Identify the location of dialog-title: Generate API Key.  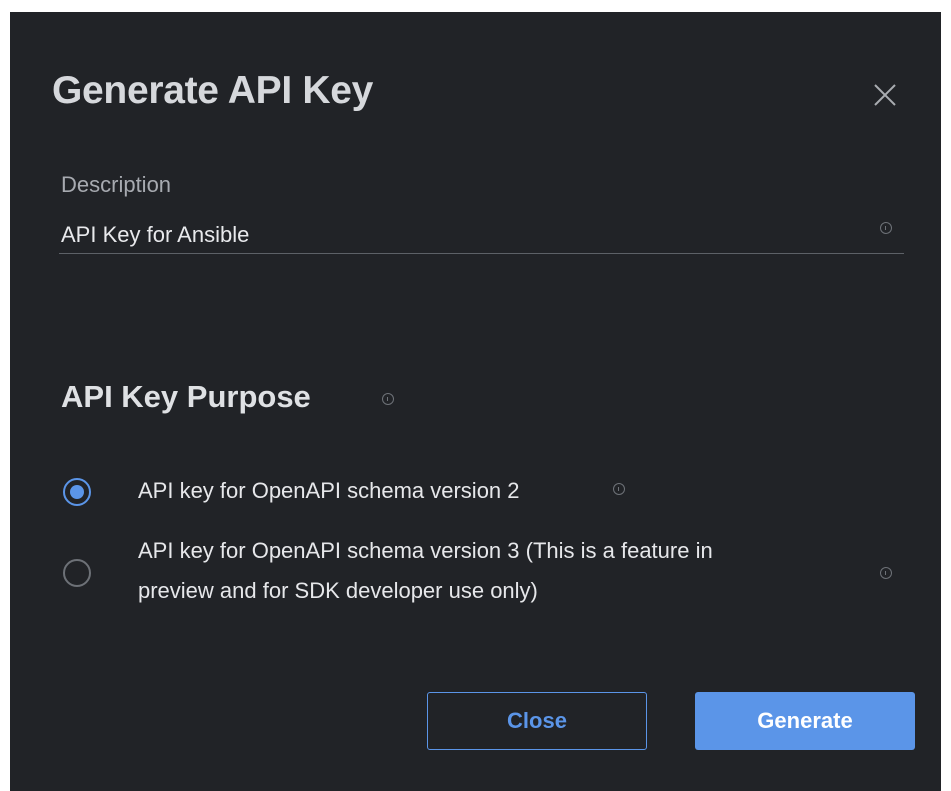
(213, 90).